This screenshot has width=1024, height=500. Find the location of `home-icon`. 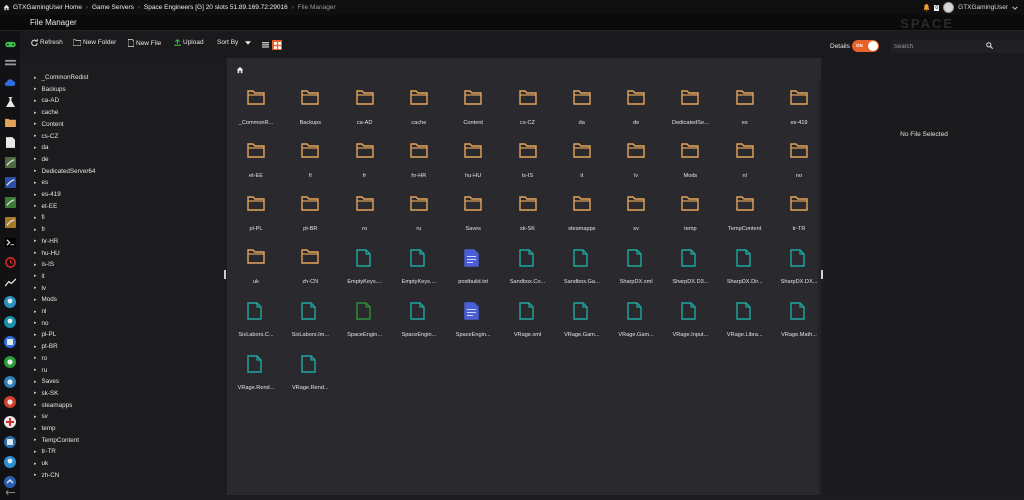

home-icon is located at coordinates (240, 70).